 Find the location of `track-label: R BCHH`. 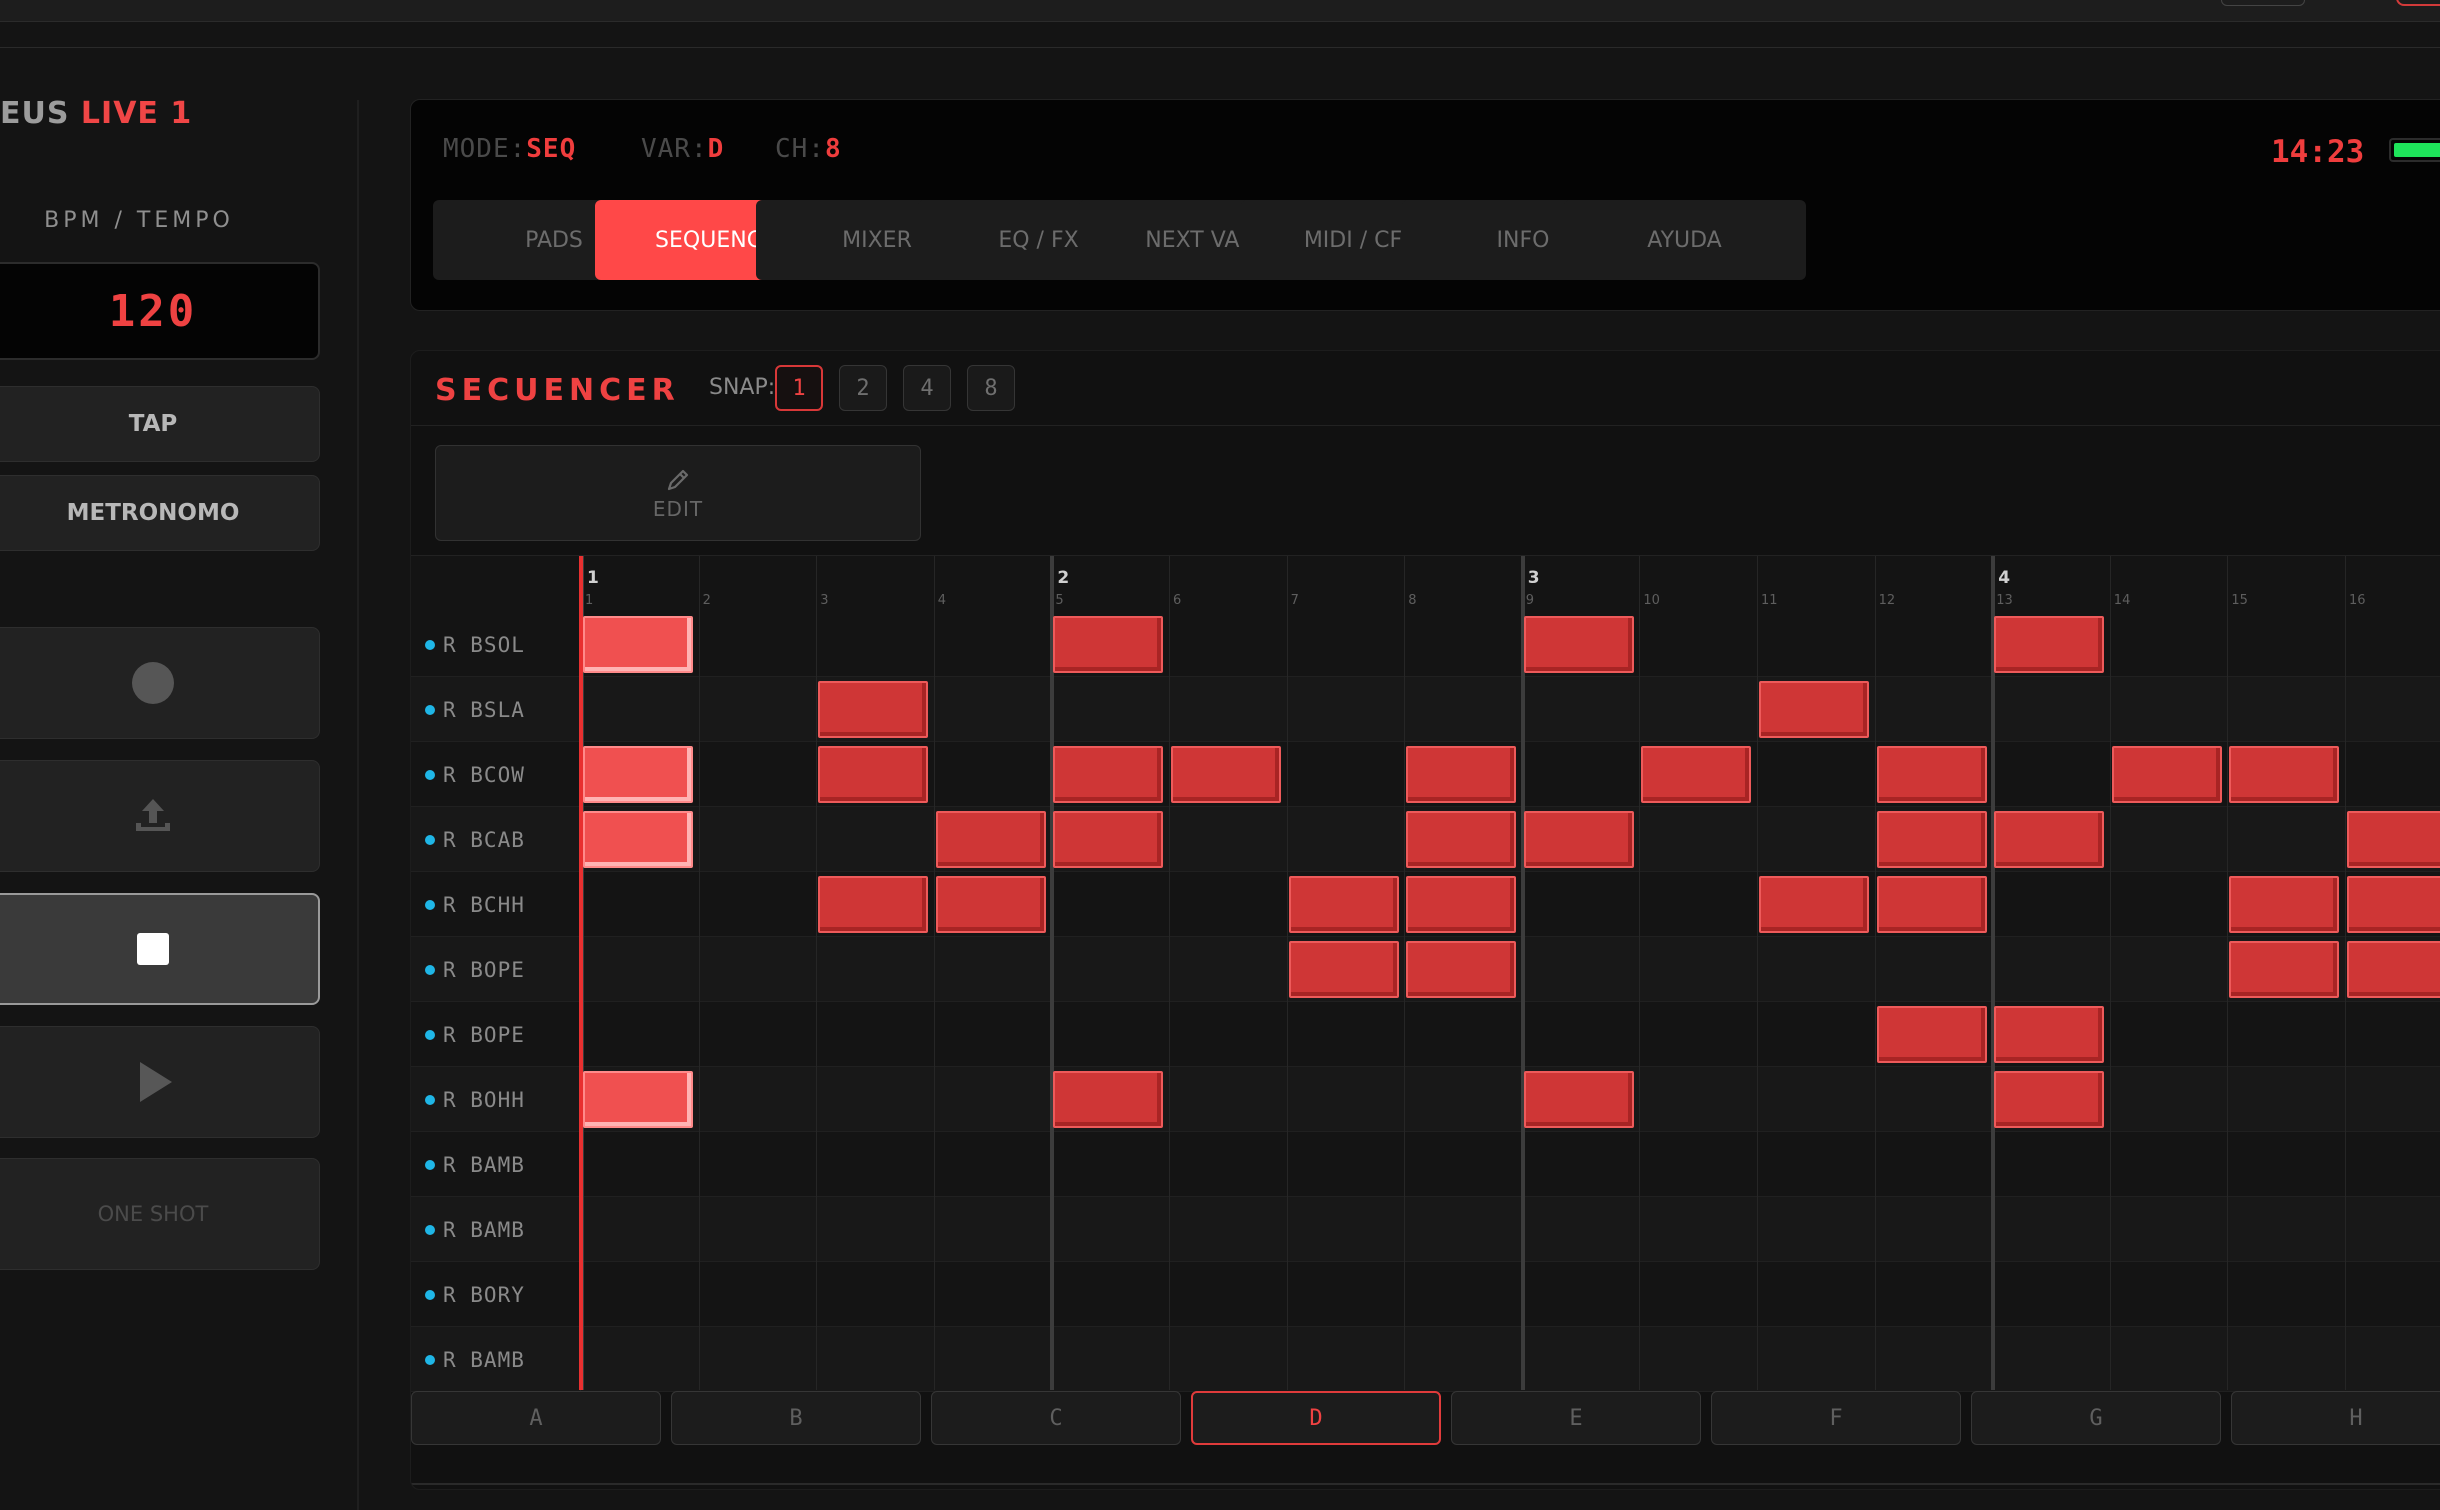

track-label: R BCHH is located at coordinates (496, 904).